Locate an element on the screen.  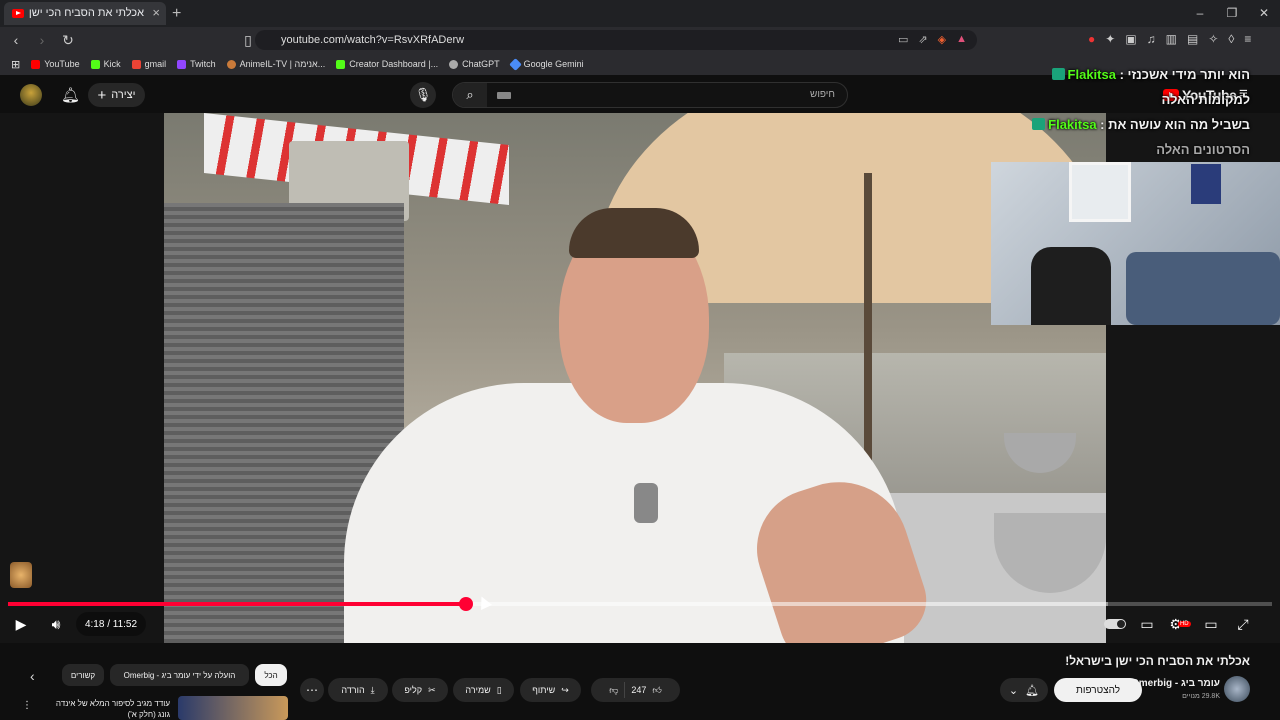
voice-search-icon: 🎙︎ is located at coordinates (423, 95).